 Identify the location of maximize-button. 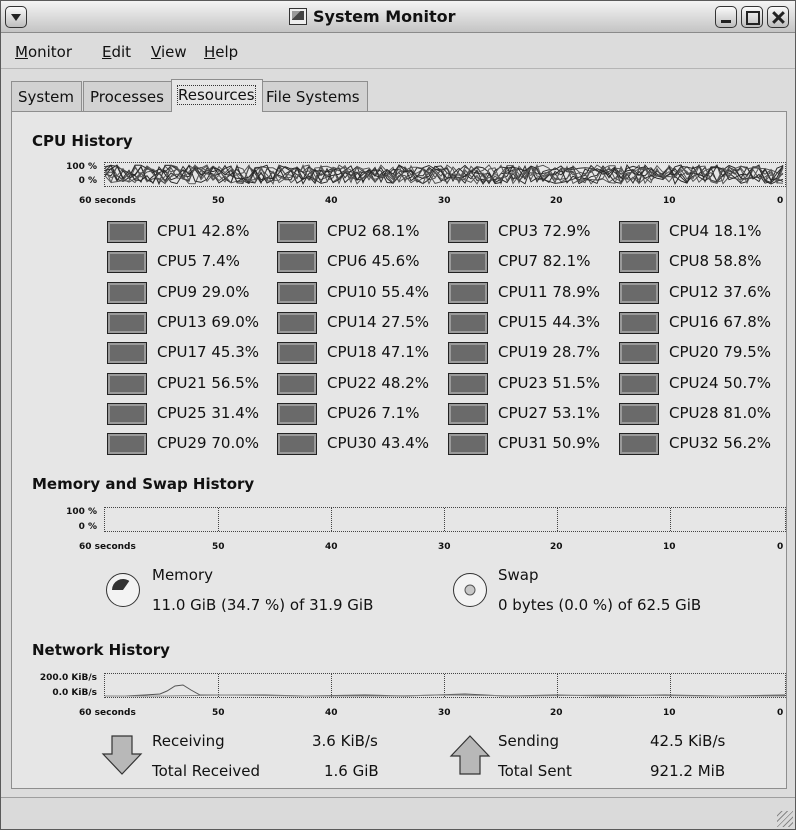
(752, 17).